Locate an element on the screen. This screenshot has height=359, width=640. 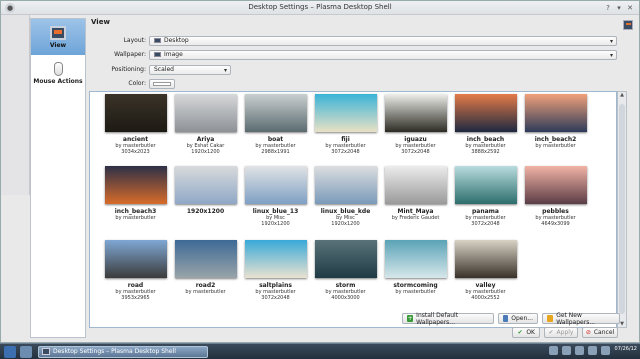
gallery-scrollbar: ▲ ▼ is located at coordinates (622, 209).